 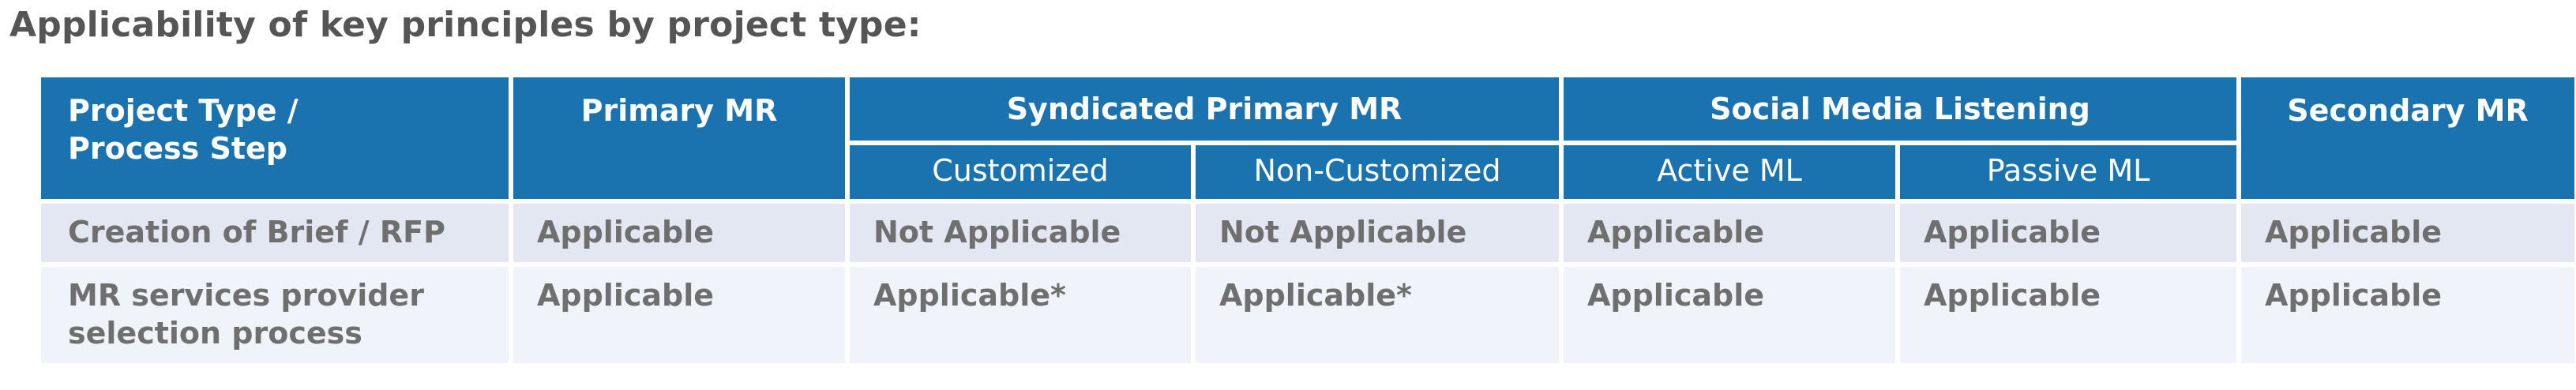 What do you see at coordinates (679, 138) in the screenshot?
I see `header-primary-mr: Primary MR` at bounding box center [679, 138].